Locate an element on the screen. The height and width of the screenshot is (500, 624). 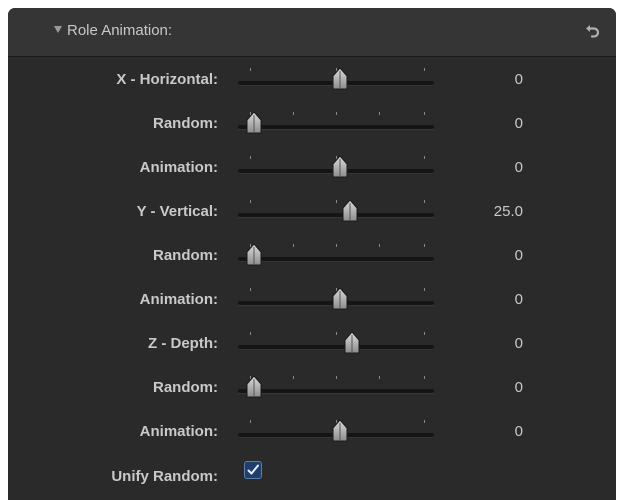
parameter-row: X - Horizontal: 0 is located at coordinates (312, 80).